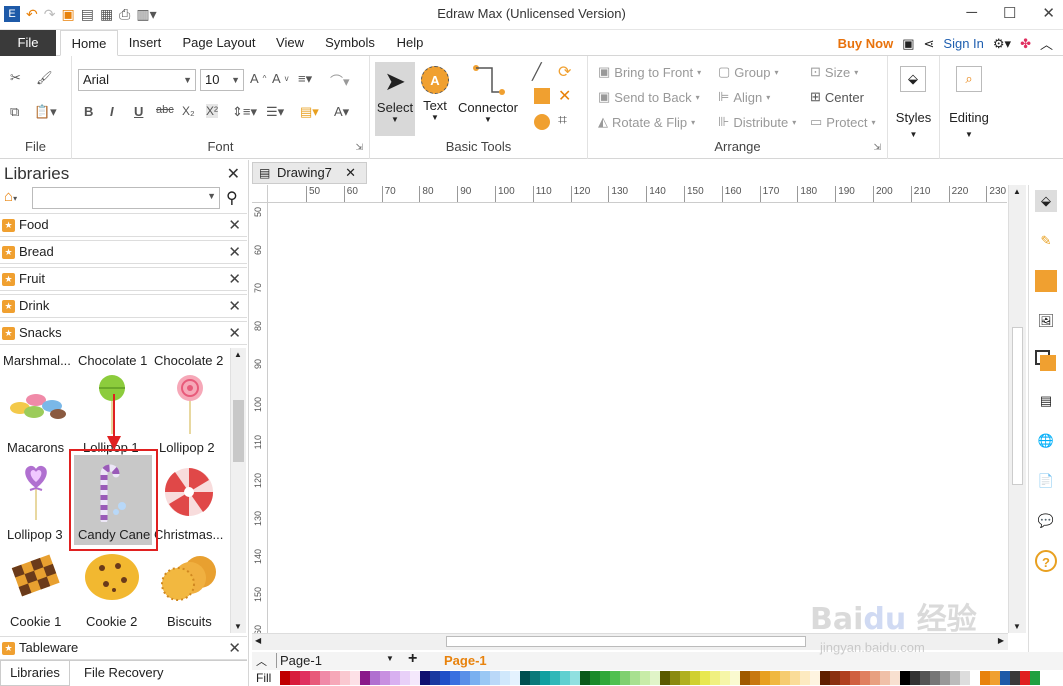  I want to click on editing-dropdown-icon: ▼, so click(969, 134).